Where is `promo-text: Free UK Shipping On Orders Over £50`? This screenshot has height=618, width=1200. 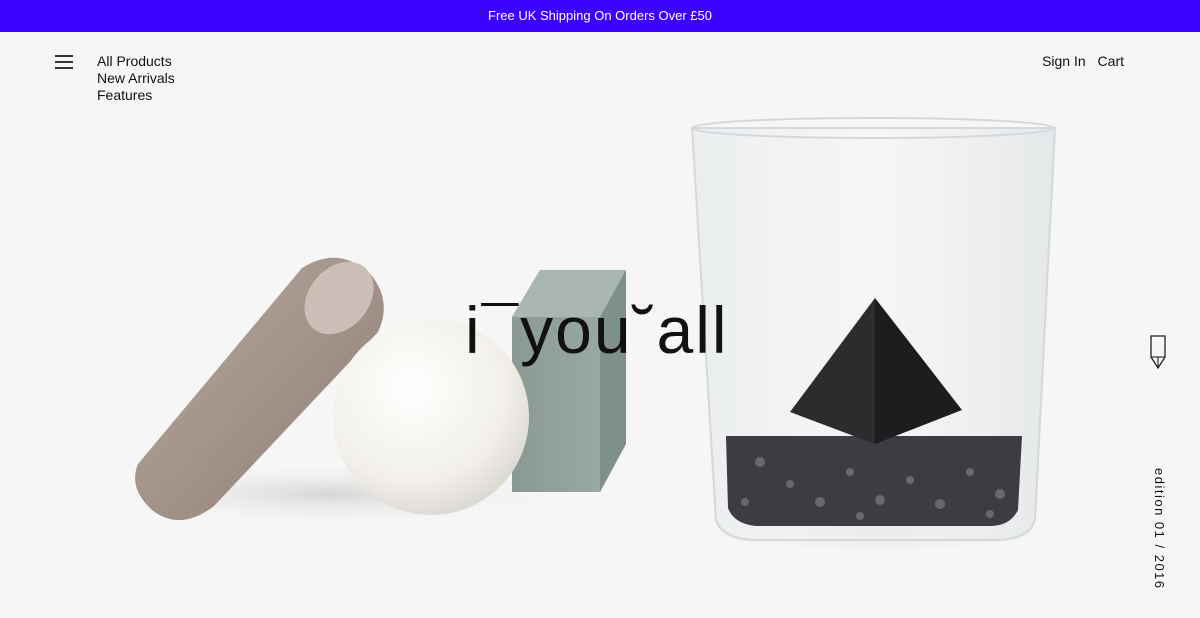
promo-text: Free UK Shipping On Orders Over £50 is located at coordinates (600, 15).